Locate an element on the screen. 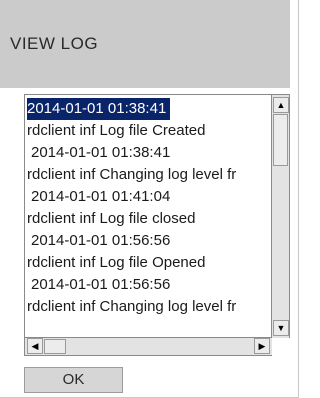 The height and width of the screenshot is (398, 320). triangle-up-icon: ▲ is located at coordinates (281, 105).